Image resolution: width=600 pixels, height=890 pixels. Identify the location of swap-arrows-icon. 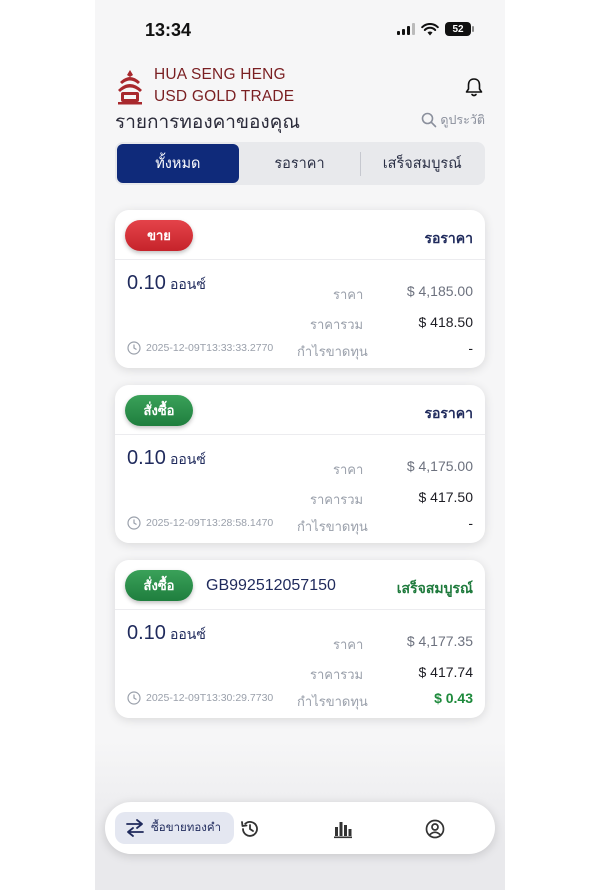
(135, 828).